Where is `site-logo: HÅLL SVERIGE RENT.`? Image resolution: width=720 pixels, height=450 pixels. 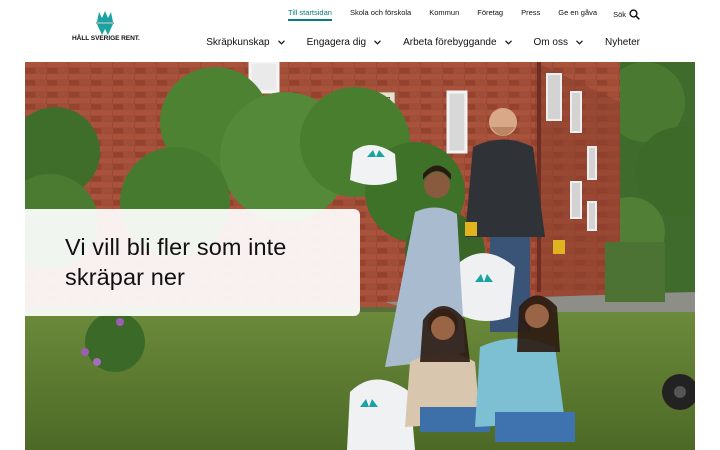 site-logo: HÅLL SVERIGE RENT. is located at coordinates (107, 30).